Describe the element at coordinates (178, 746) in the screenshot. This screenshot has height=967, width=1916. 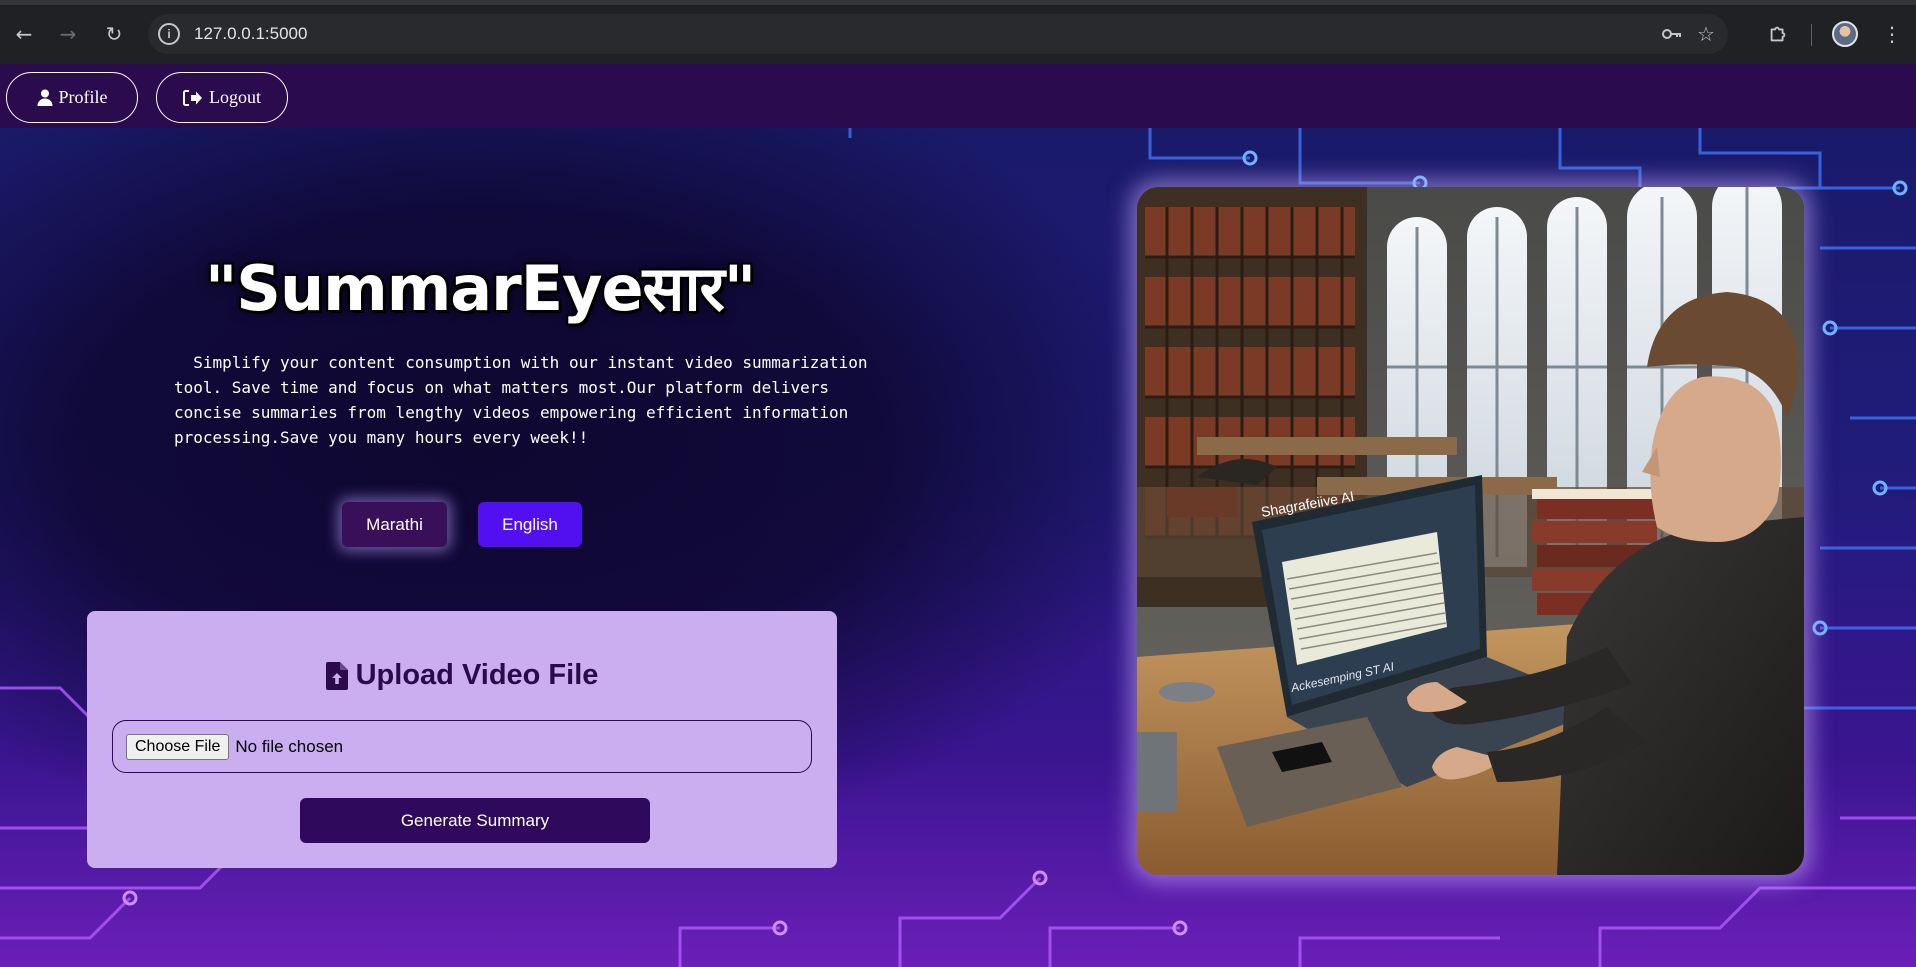
I see `choose-file-button: Choose File` at that location.